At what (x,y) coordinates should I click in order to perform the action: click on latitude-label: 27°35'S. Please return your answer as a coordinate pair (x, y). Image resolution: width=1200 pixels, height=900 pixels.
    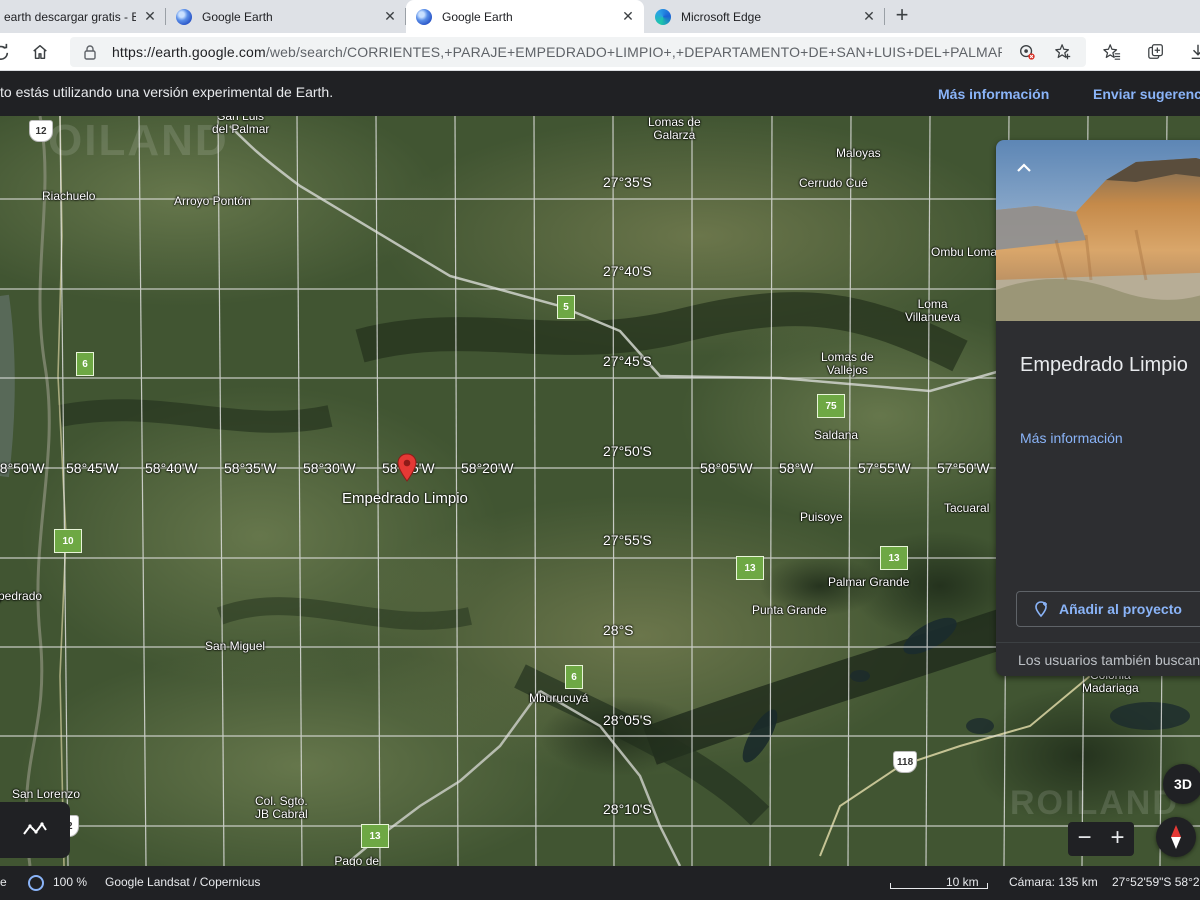
    Looking at the image, I should click on (627, 182).